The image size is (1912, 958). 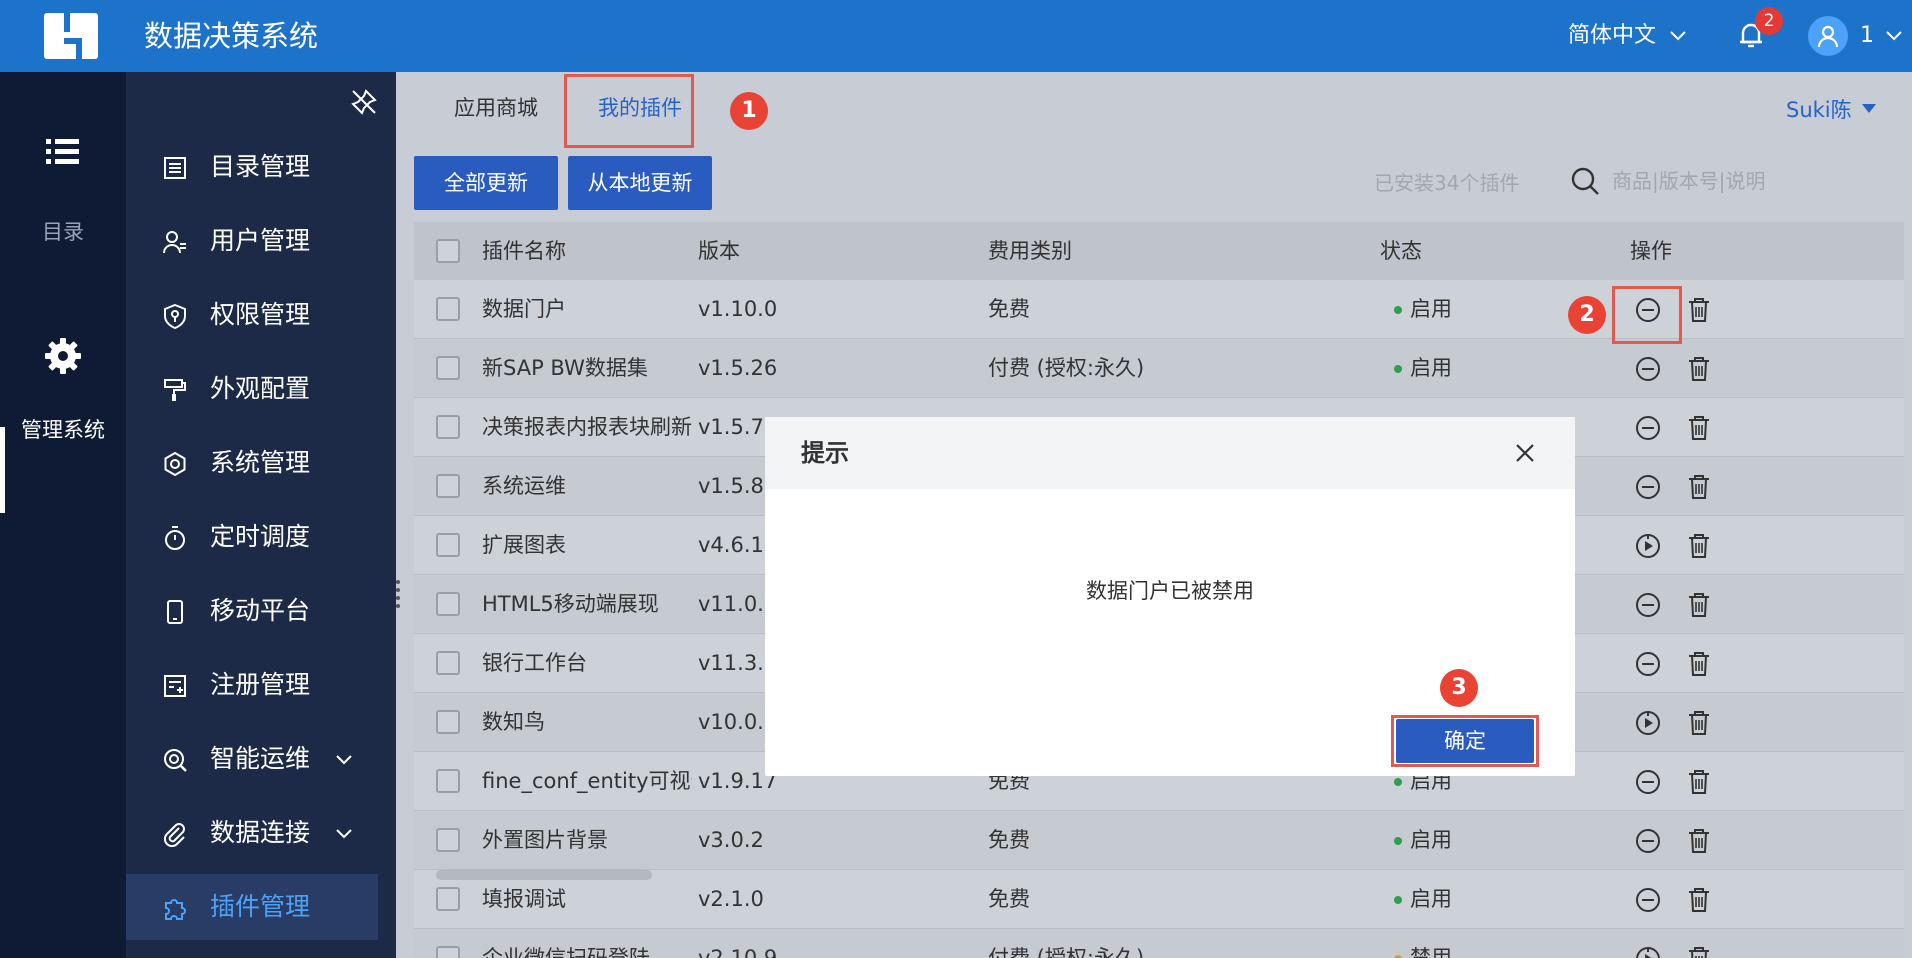 I want to click on caret-down-icon, so click(x=1869, y=109).